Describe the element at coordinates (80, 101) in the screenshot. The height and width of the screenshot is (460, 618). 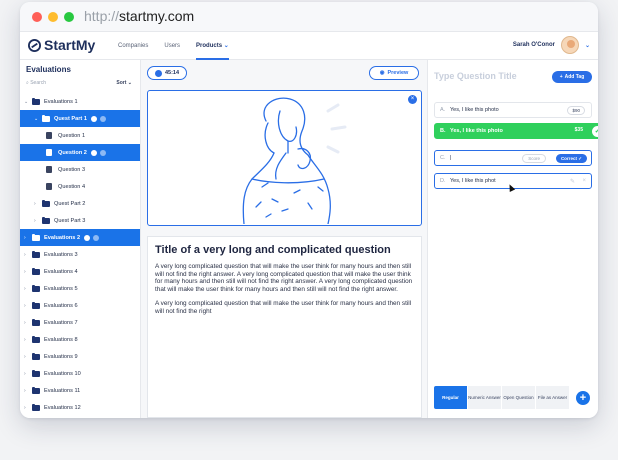
I see `tree-folder-item: ⌄ Evaluations 1` at that location.